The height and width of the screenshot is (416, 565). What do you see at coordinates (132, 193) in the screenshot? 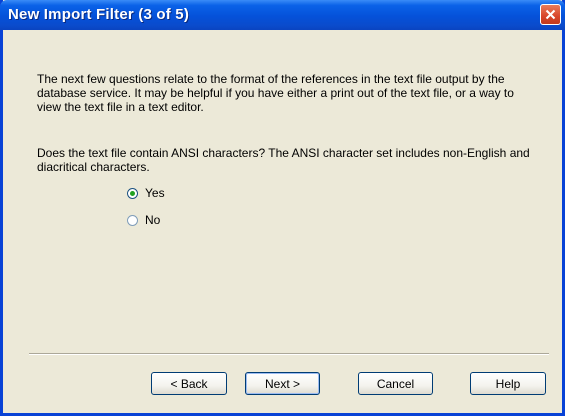
I see `radio-button-yes` at bounding box center [132, 193].